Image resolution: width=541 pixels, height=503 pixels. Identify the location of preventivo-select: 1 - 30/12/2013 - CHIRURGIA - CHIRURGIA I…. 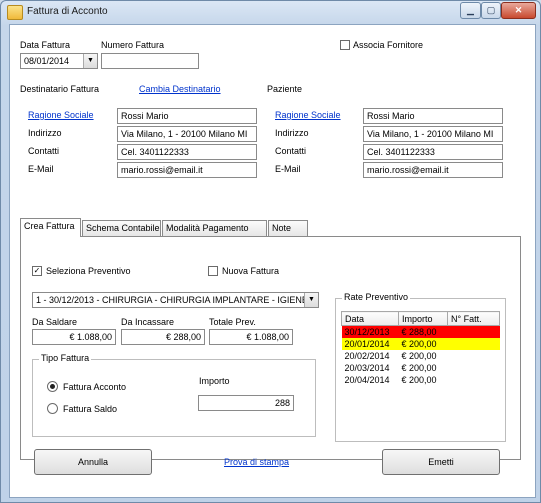
(175, 300).